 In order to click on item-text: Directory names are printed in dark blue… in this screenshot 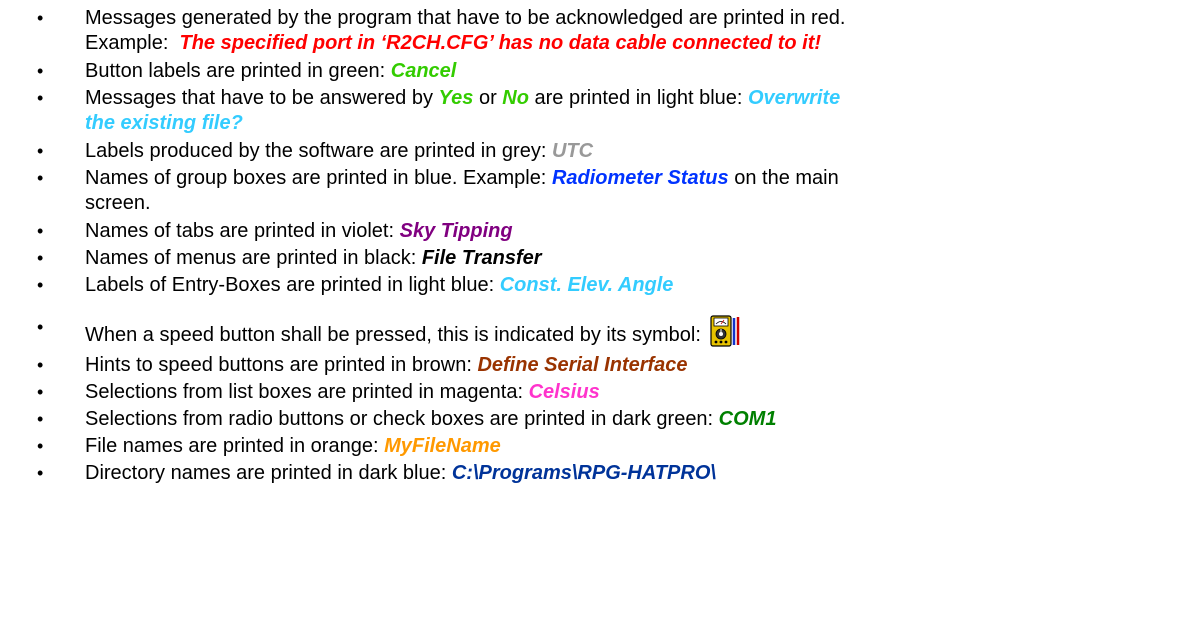, I will do `click(268, 473)`.